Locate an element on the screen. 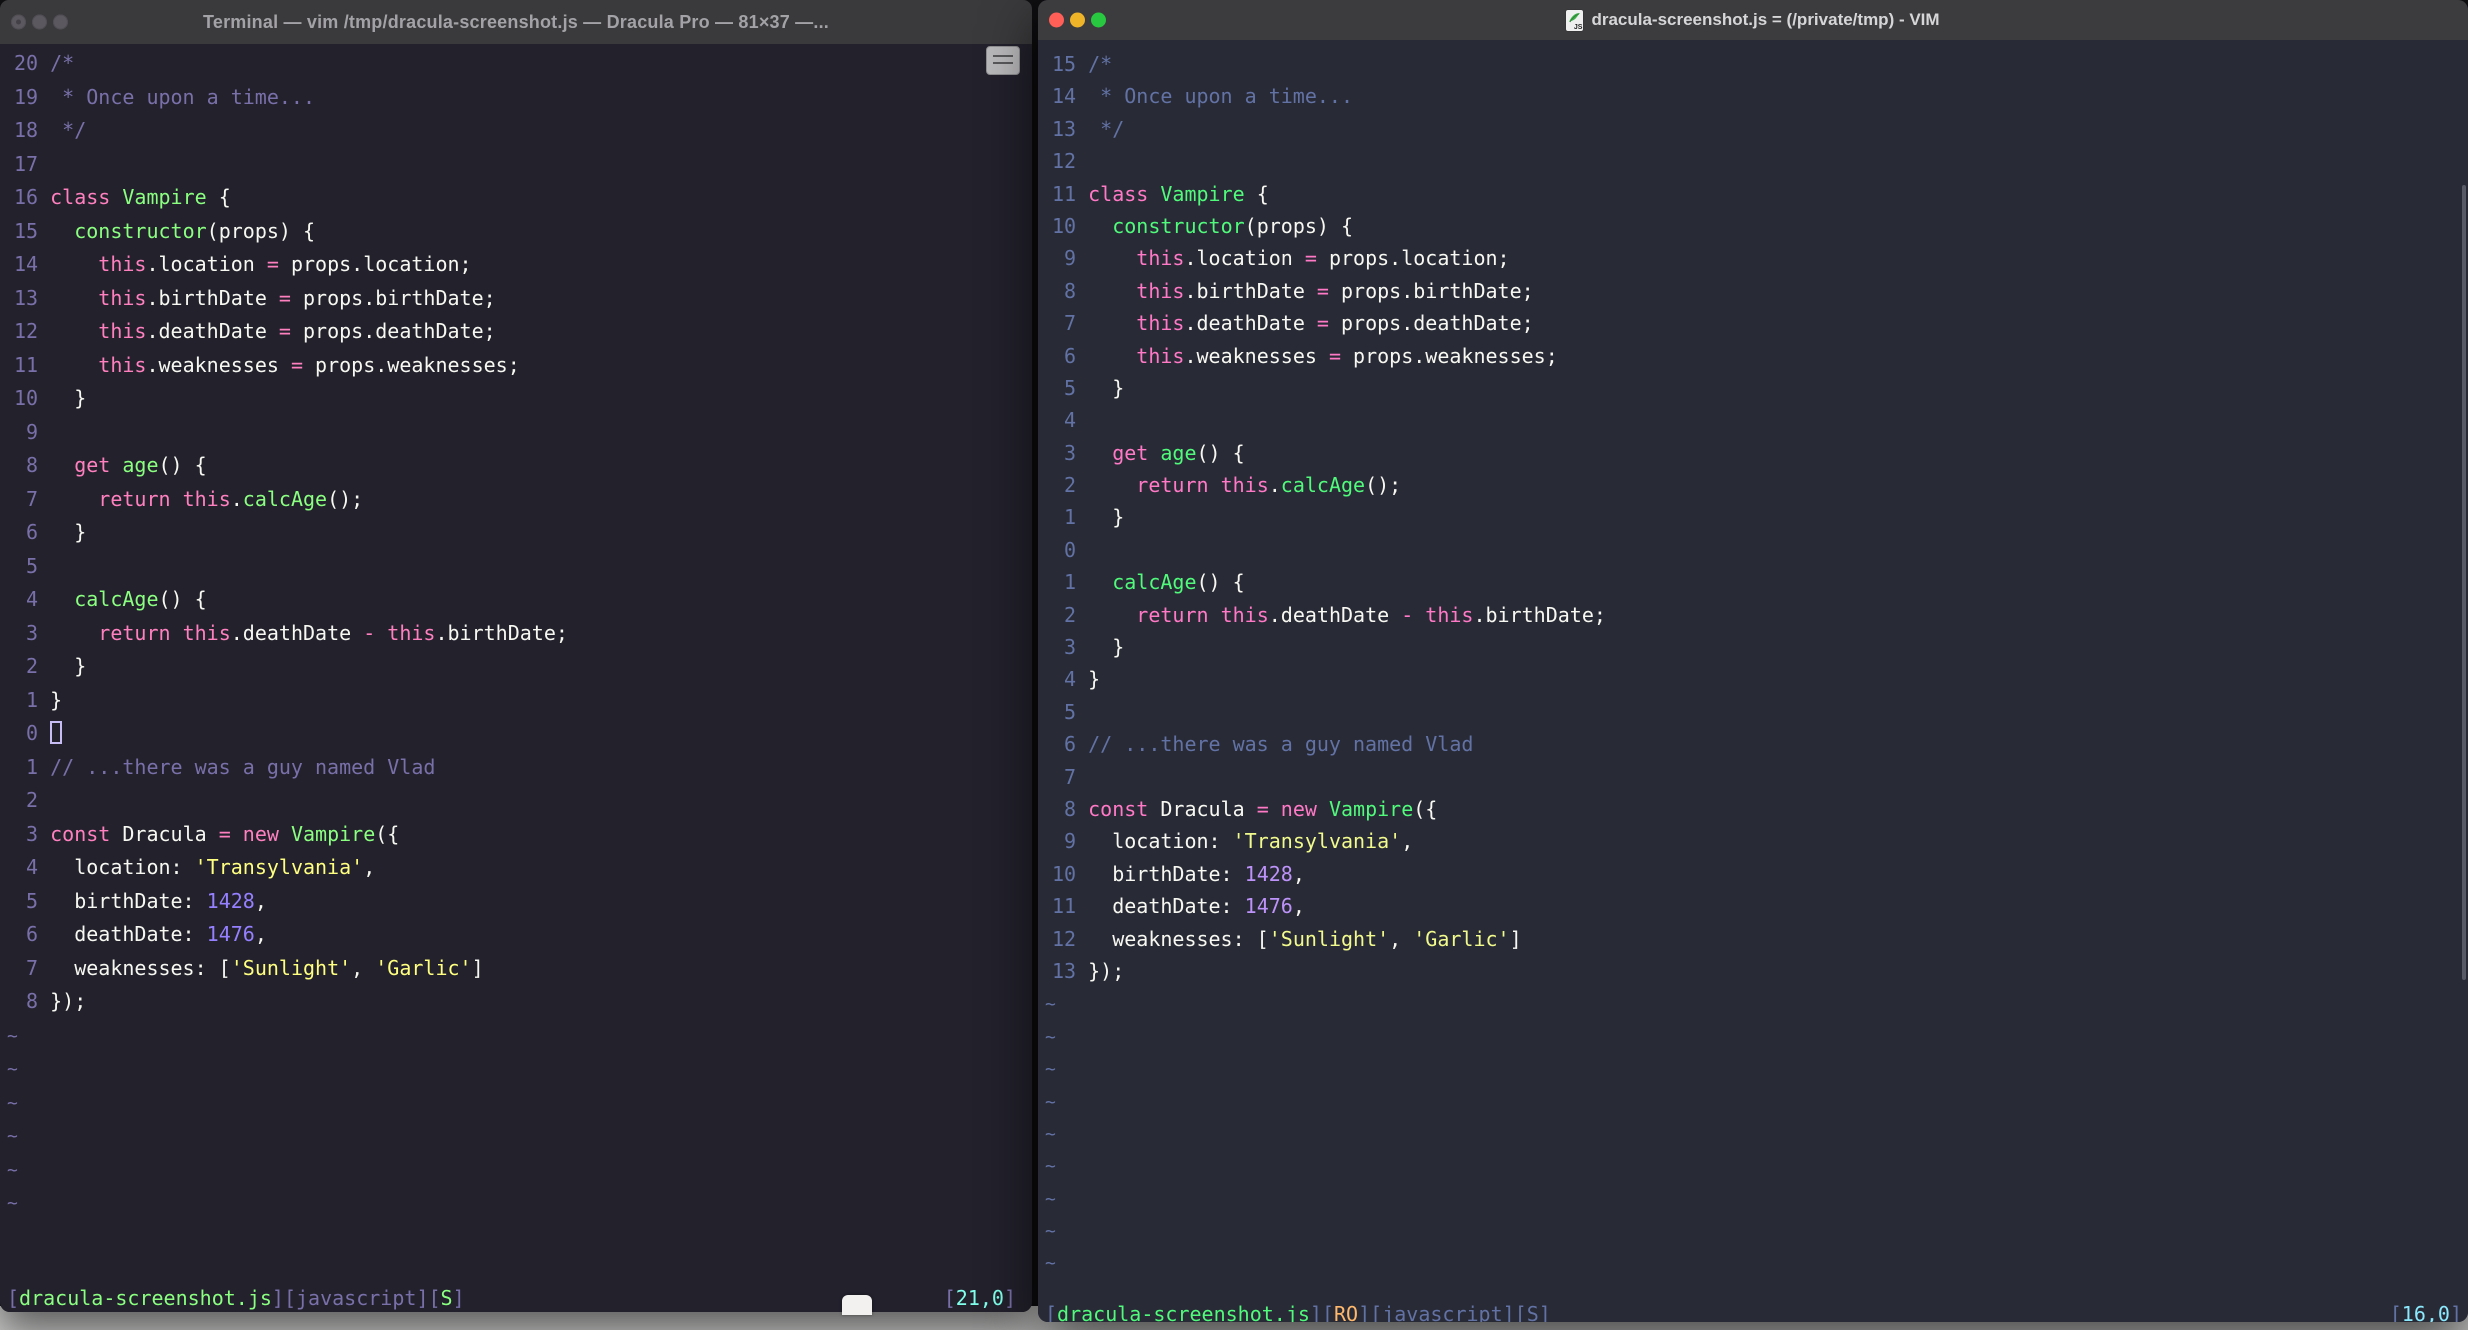  code-line: 9 this.location = props.location; is located at coordinates (1755, 258).